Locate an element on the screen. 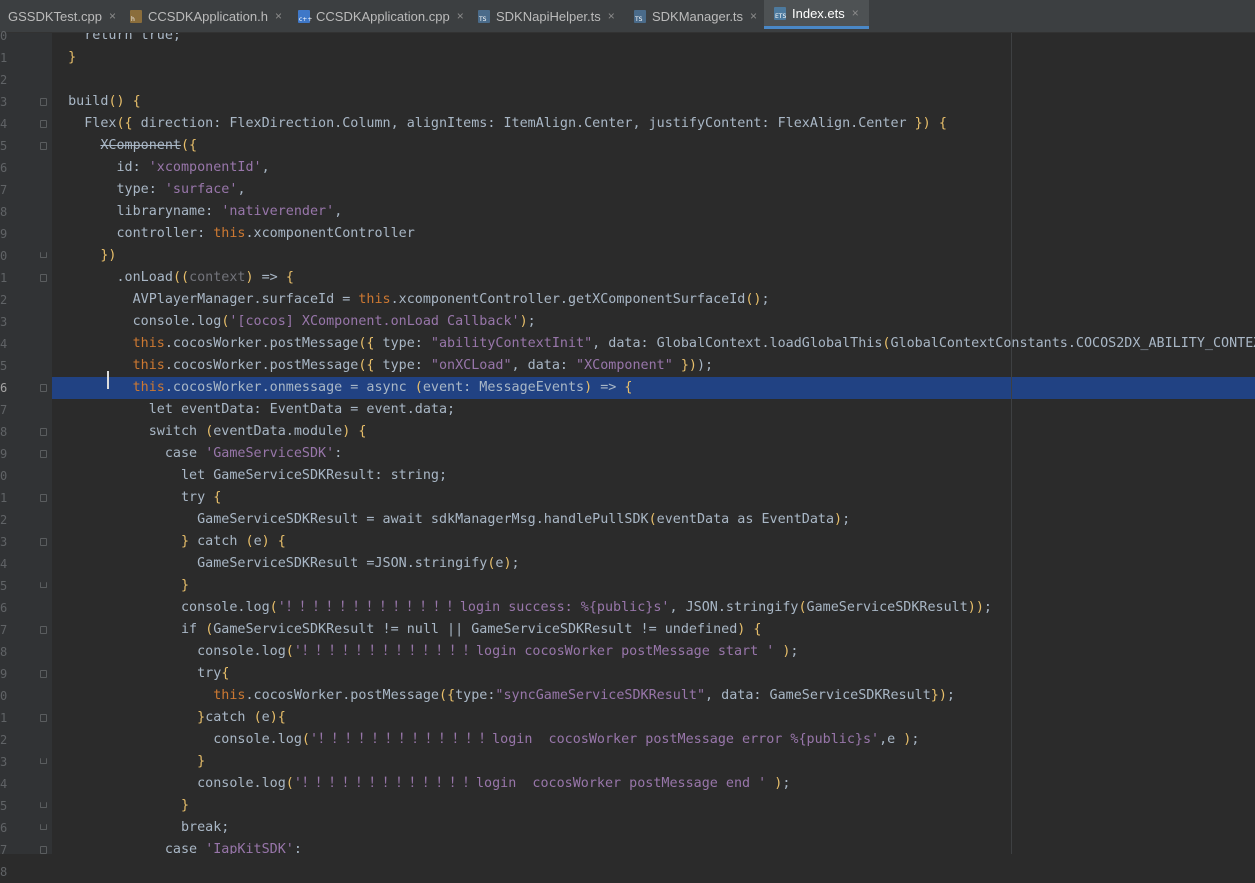 The height and width of the screenshot is (883, 1255). ets-file-icon: ETS is located at coordinates (780, 13).